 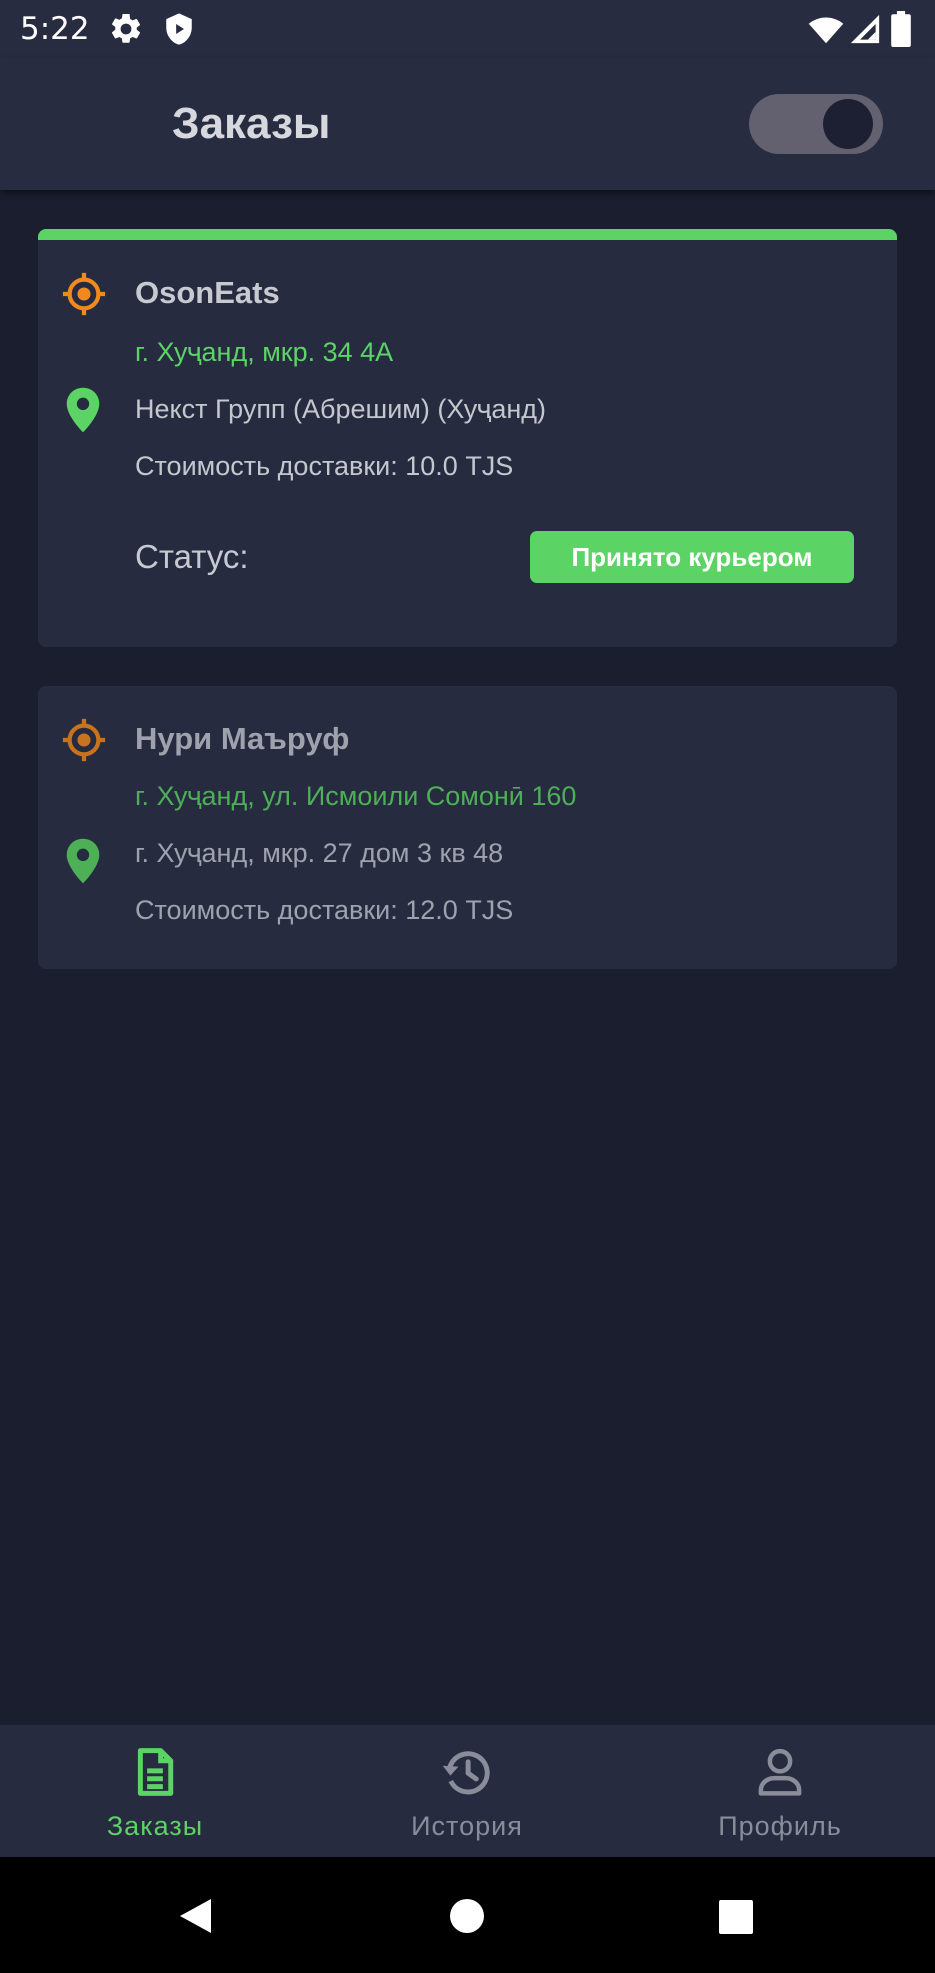 What do you see at coordinates (848, 124) in the screenshot?
I see `toggle-knob` at bounding box center [848, 124].